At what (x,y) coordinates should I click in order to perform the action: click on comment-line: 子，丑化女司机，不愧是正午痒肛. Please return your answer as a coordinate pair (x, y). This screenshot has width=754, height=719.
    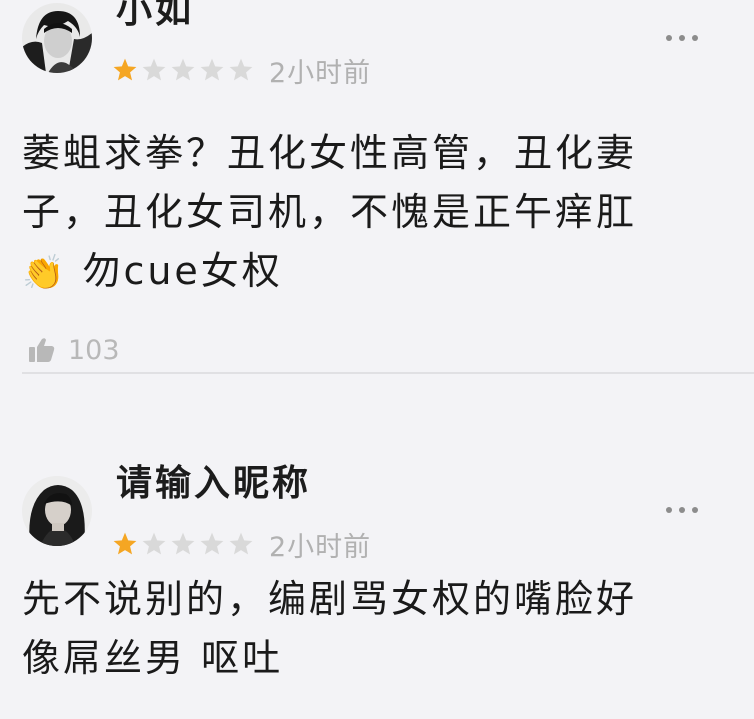
    Looking at the image, I should click on (330, 212).